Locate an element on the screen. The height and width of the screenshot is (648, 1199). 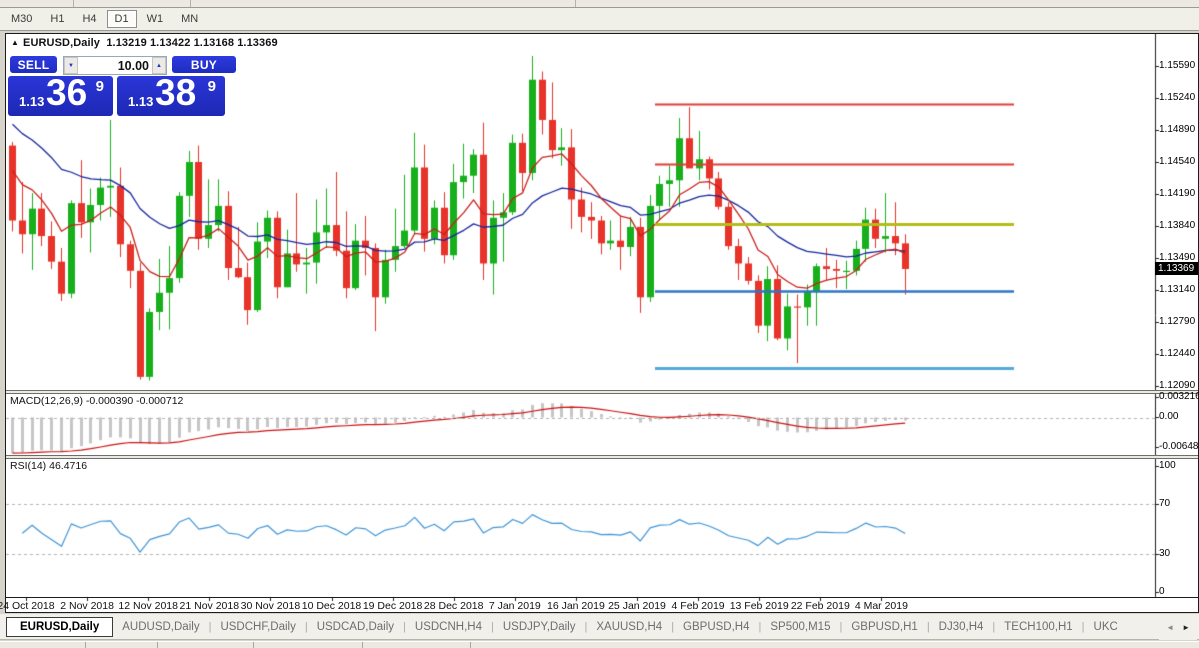
symbol-tab-gbpusd-h4: GBPUSD,H4 is located at coordinates (716, 627).